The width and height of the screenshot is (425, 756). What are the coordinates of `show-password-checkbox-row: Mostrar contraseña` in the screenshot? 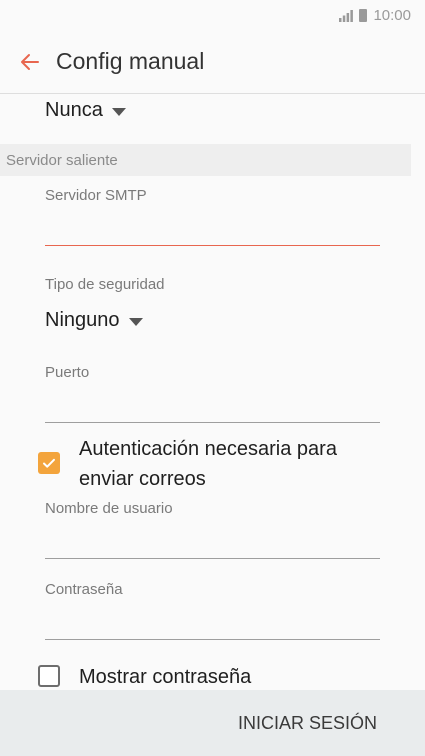 It's located at (144, 676).